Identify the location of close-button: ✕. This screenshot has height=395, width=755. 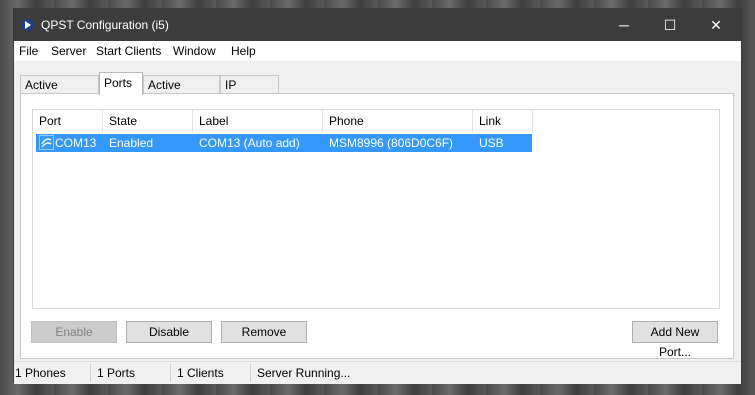
(716, 25).